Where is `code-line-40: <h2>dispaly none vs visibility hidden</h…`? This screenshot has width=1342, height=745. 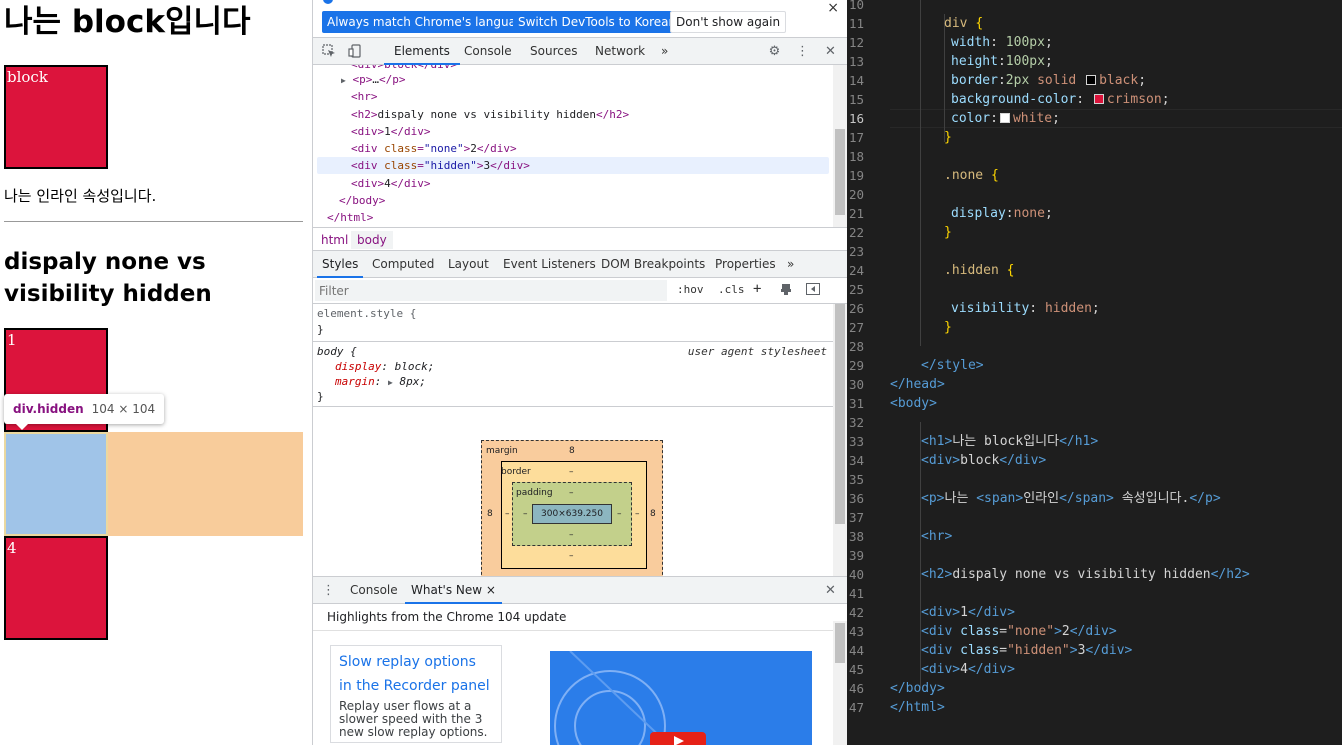 code-line-40: <h2>dispaly none vs visibility hidden</h… is located at coordinates (1070, 574).